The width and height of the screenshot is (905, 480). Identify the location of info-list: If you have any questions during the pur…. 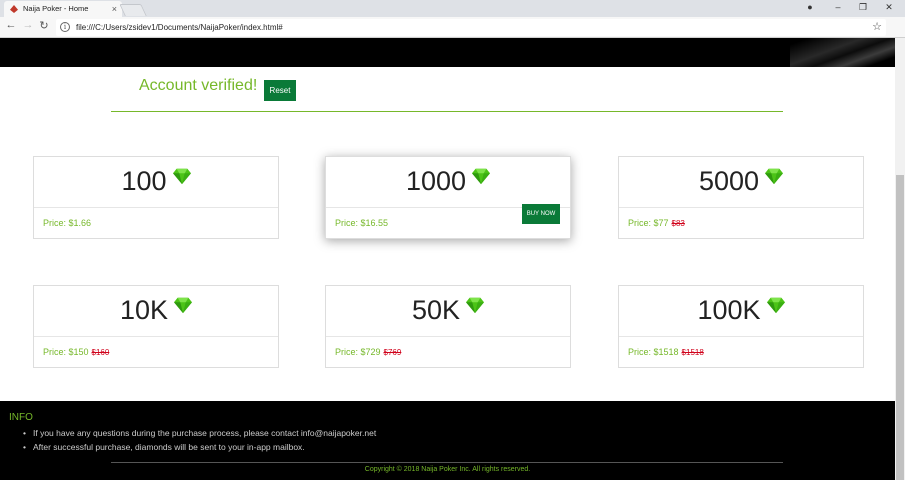
(199, 440).